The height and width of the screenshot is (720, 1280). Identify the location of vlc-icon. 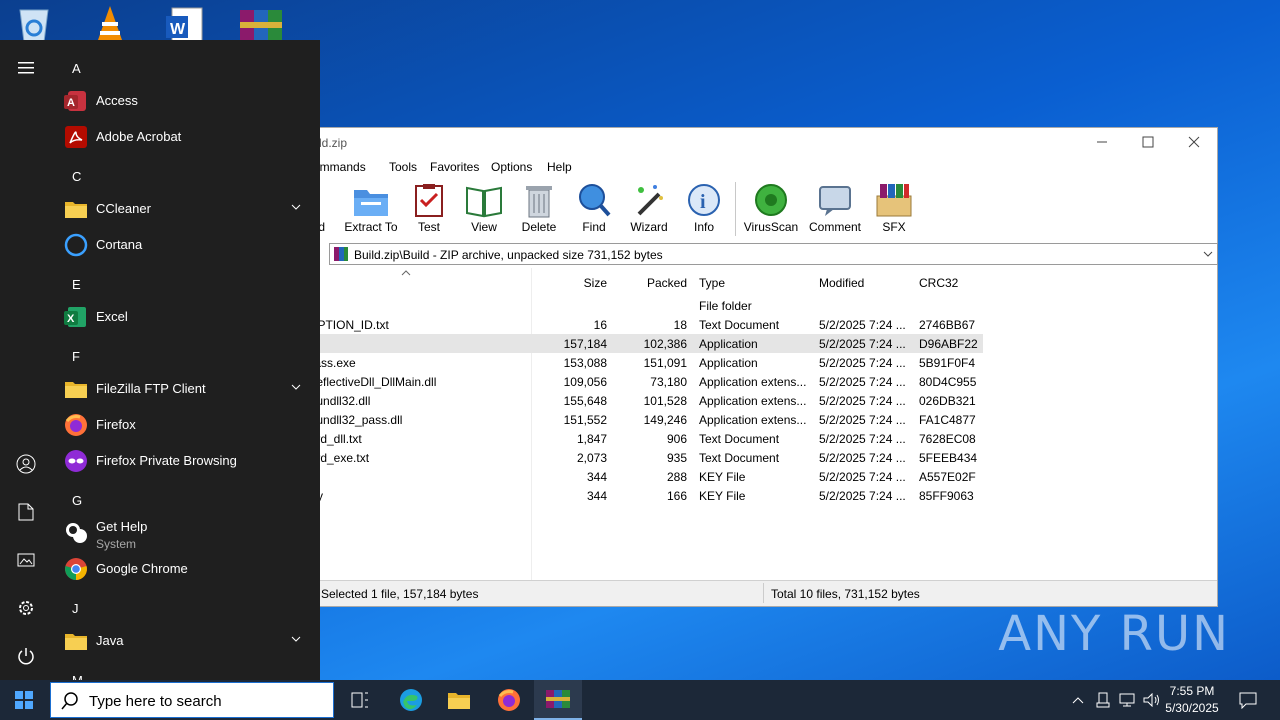
(112, 23).